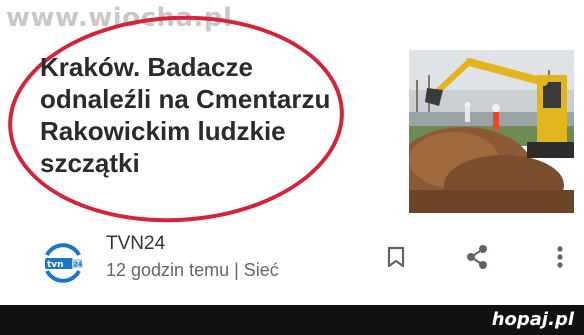 This screenshot has height=335, width=584. I want to click on headline-line-3: Rakowickim ludzkie, so click(163, 131).